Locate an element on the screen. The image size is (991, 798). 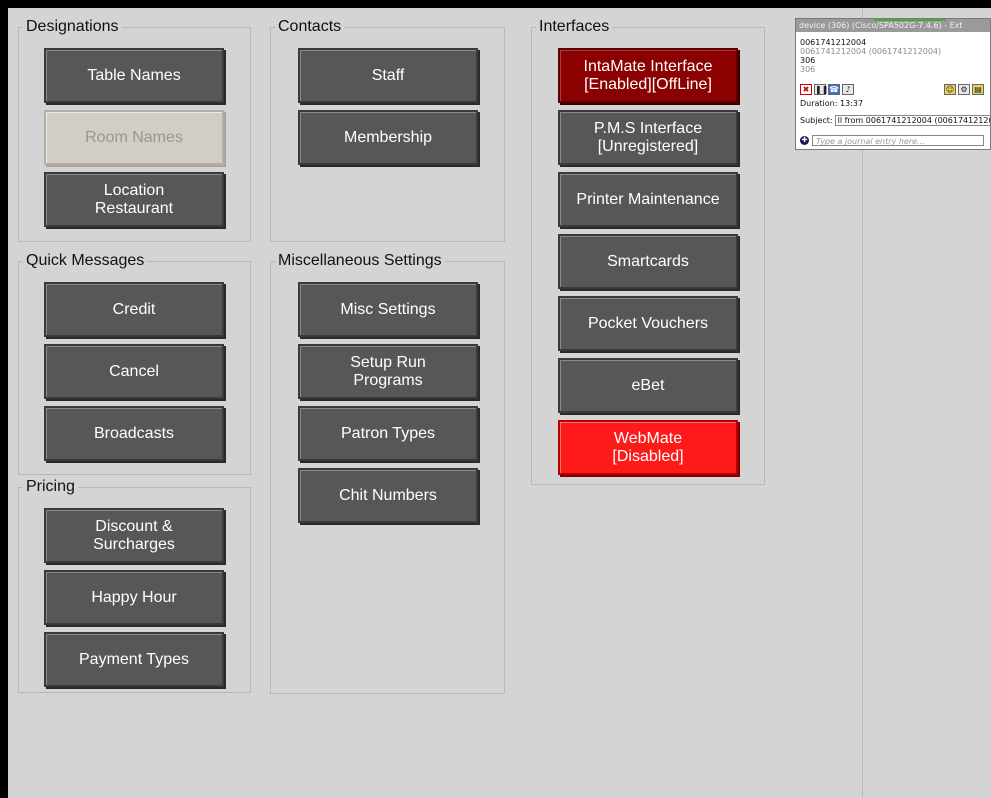
interfaces-label: Interfaces is located at coordinates (574, 27).